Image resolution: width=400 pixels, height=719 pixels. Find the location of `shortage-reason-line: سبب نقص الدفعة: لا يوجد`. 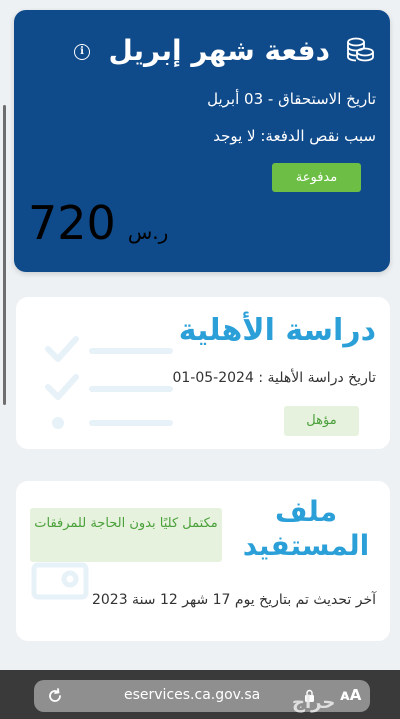

shortage-reason-line: سبب نقص الدفعة: لا يوجد is located at coordinates (294, 136).